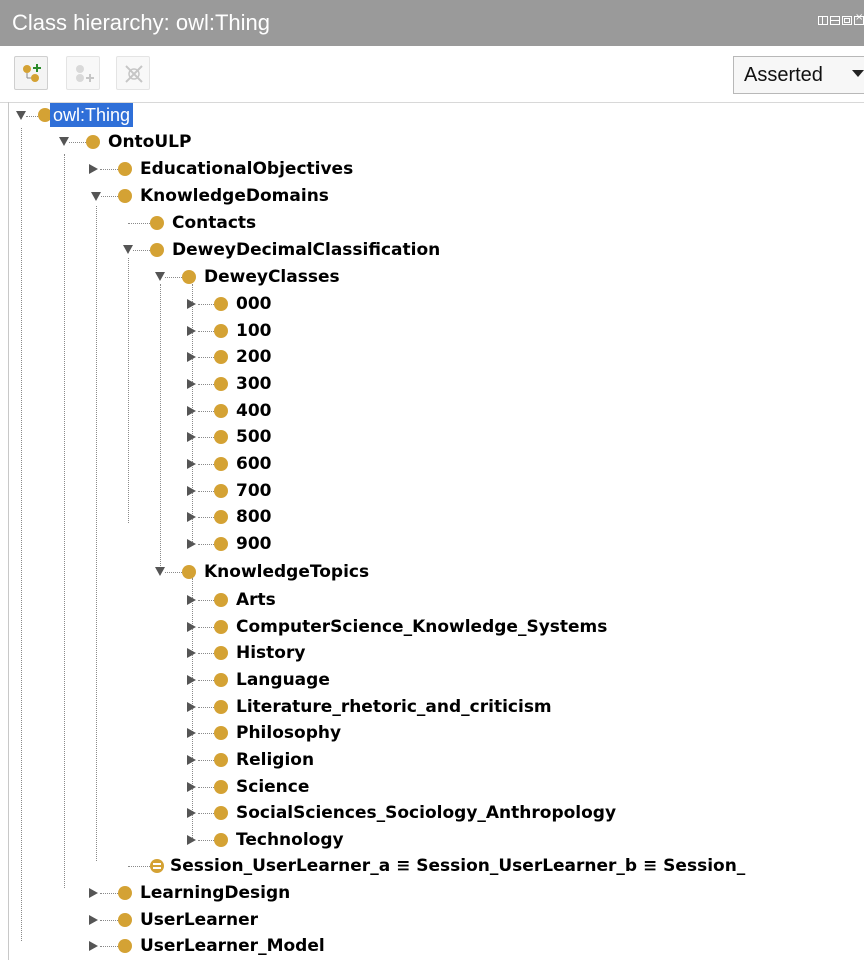 The width and height of the screenshot is (864, 960). What do you see at coordinates (232, 946) in the screenshot?
I see `tree-node-label: UserLearner_Model` at bounding box center [232, 946].